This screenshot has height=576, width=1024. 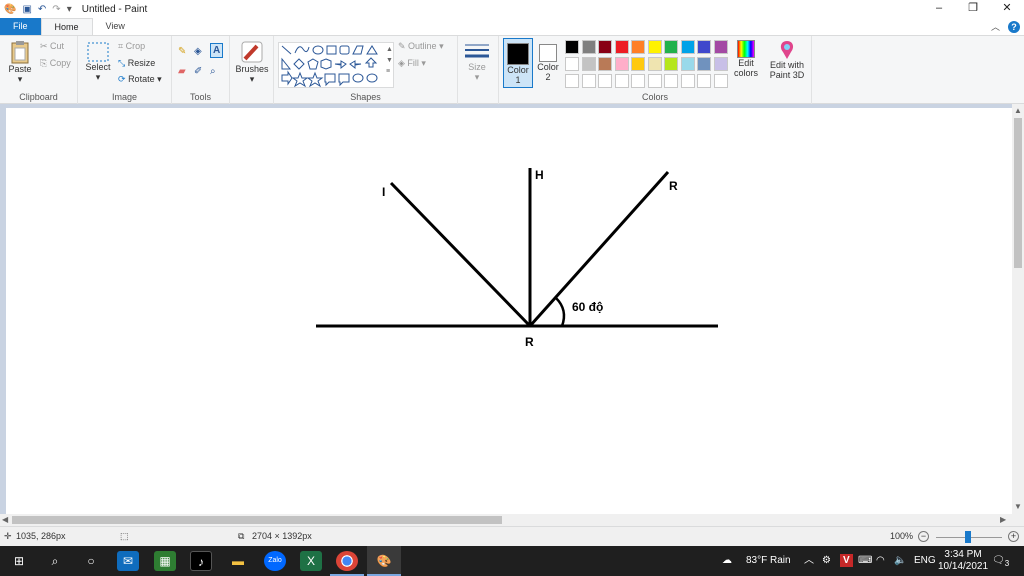 What do you see at coordinates (1018, 506) in the screenshot?
I see `scroll-down-icon: ▼` at bounding box center [1018, 506].